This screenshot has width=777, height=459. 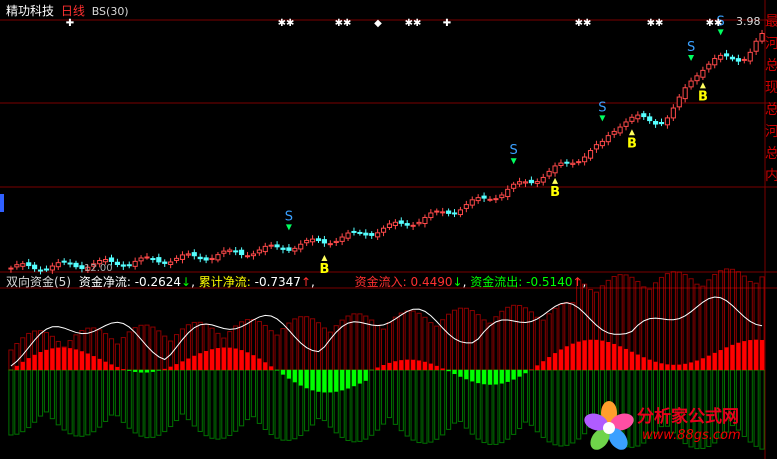 I want to click on buy-arrow, so click(x=631, y=132).